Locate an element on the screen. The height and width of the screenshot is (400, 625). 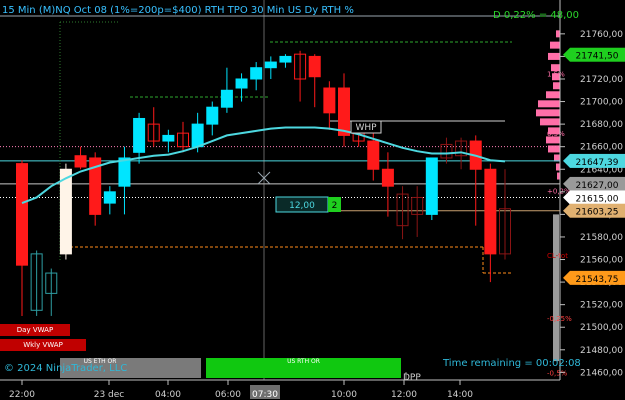
time-tick-label: 22:00 is located at coordinates (22, 395).